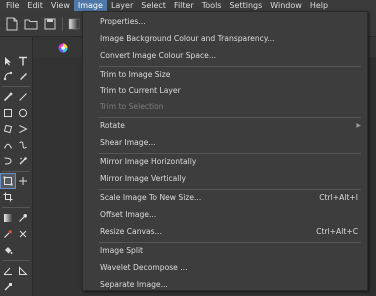 Image resolution: width=376 pixels, height=296 pixels. I want to click on freehand-brush-icon, so click(8, 97).